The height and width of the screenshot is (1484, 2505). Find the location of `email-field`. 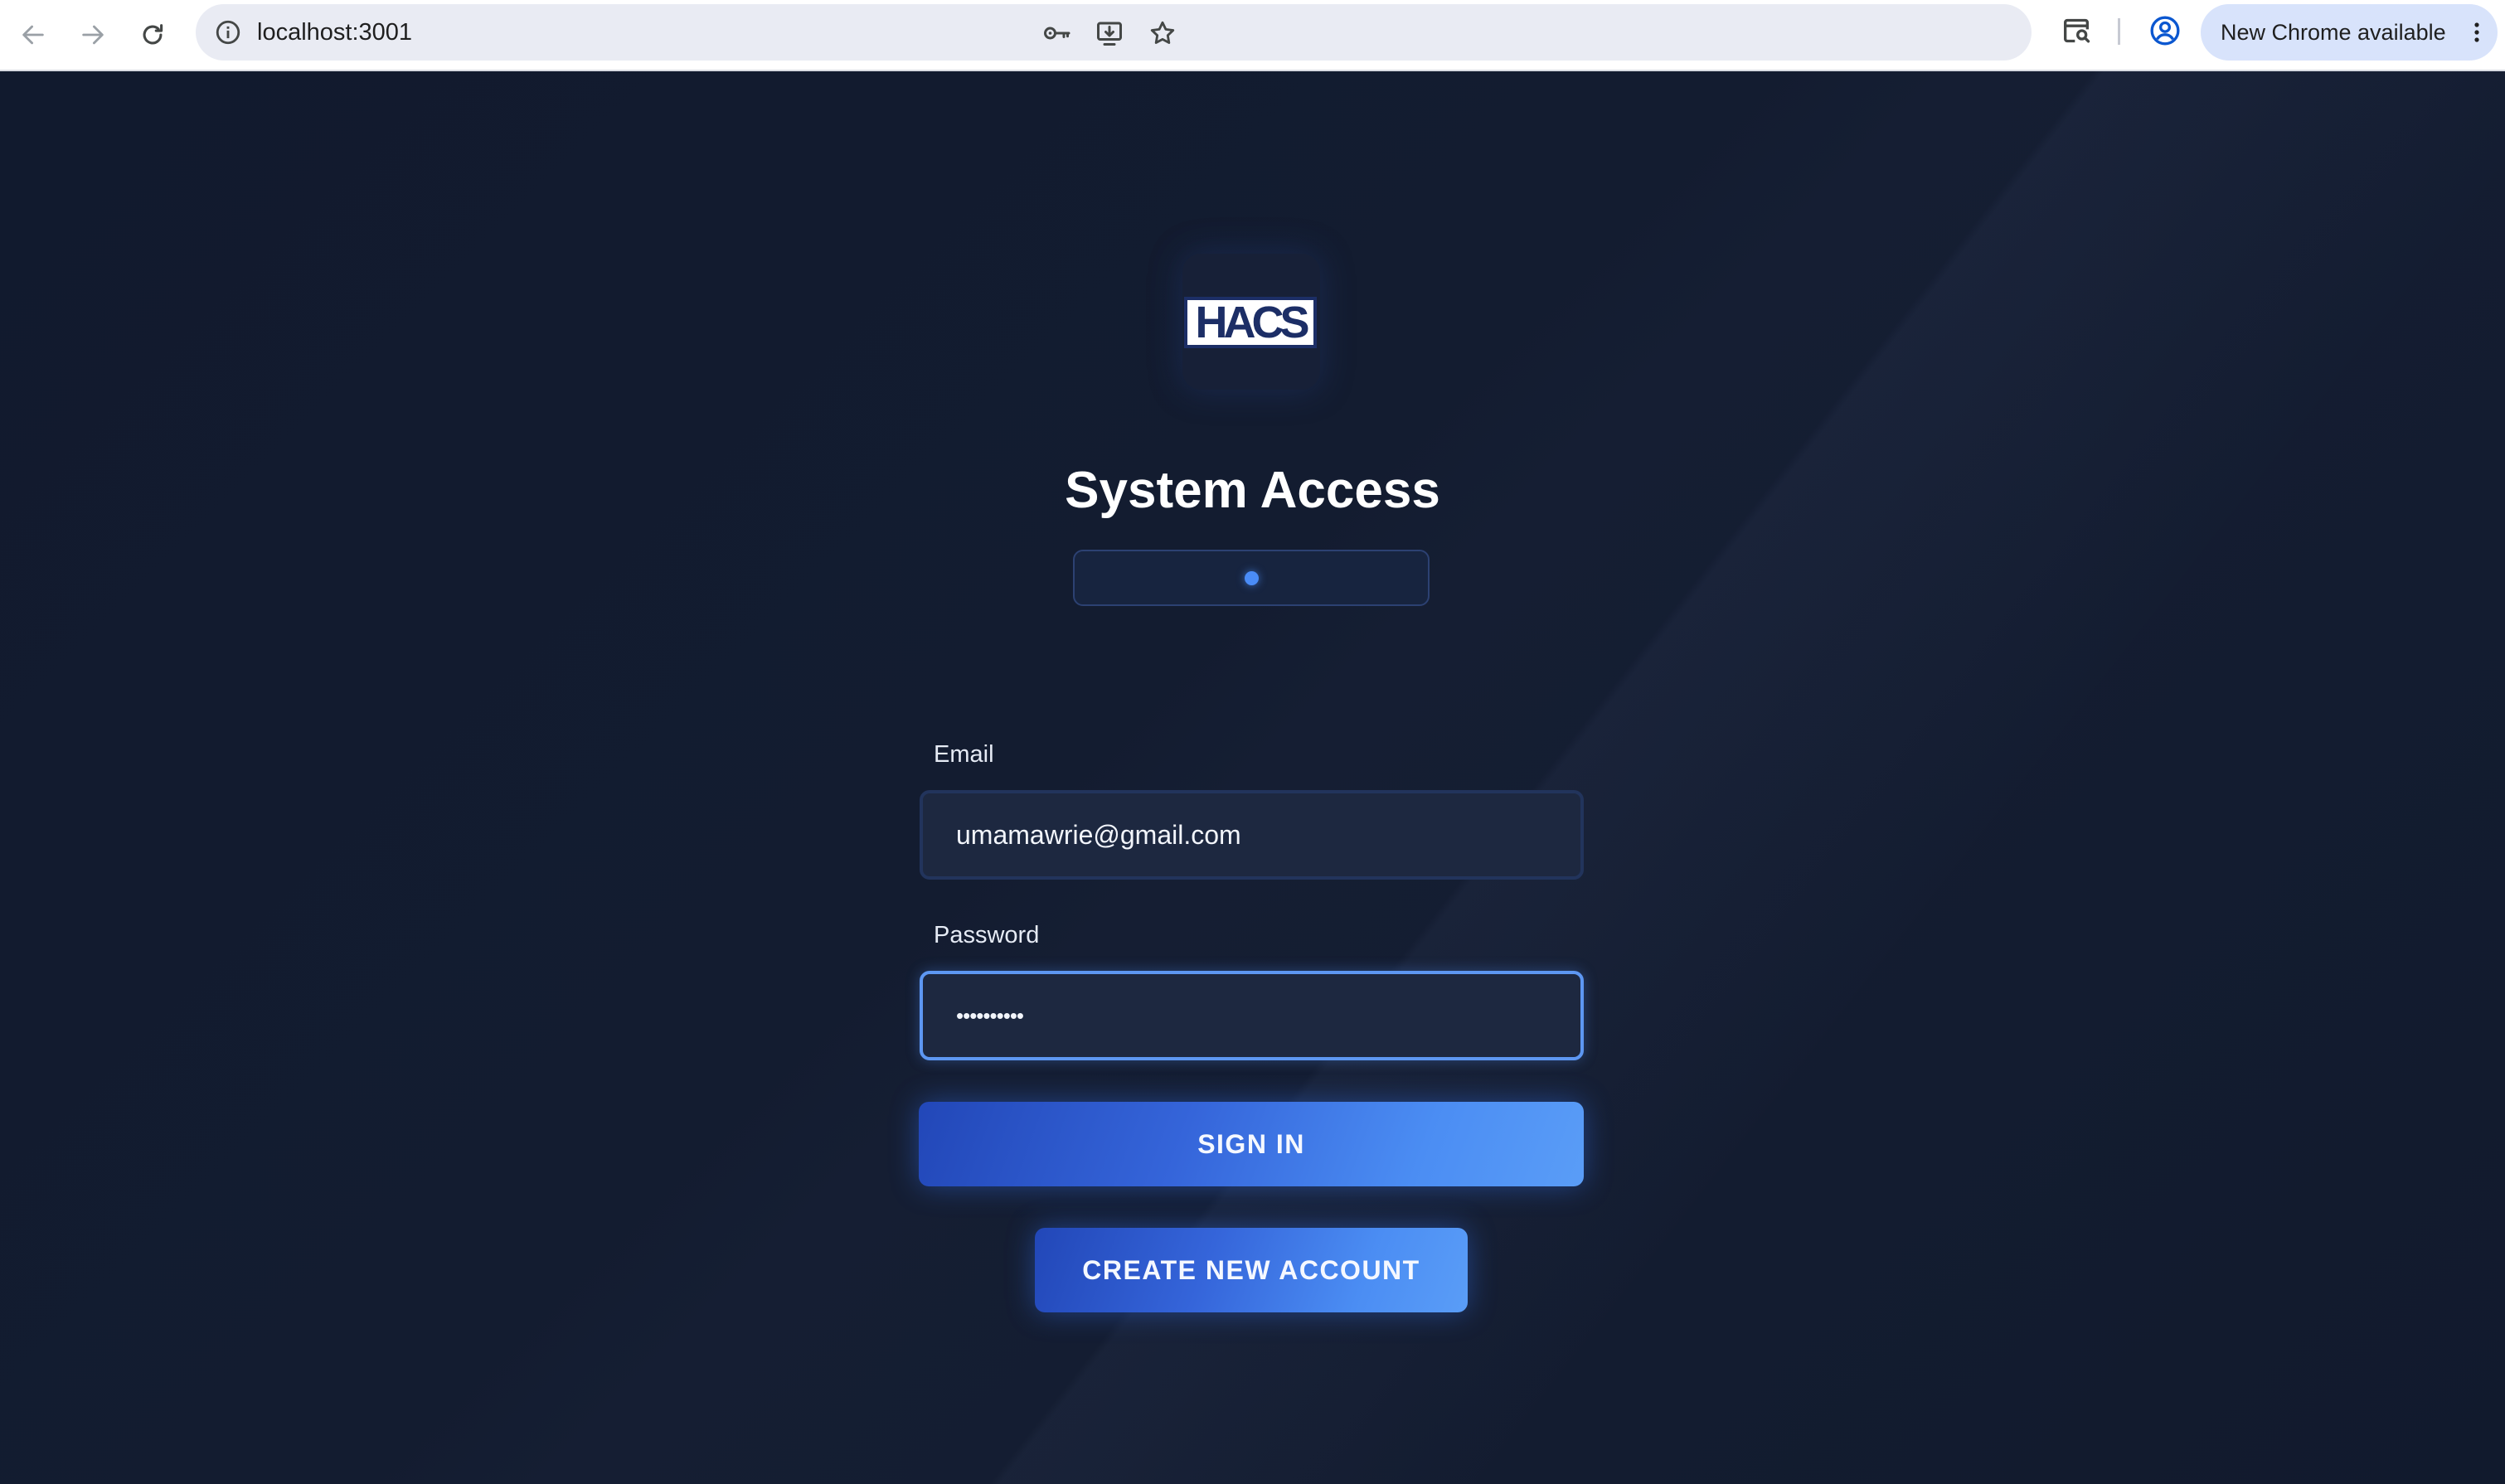

email-field is located at coordinates (1251, 835).